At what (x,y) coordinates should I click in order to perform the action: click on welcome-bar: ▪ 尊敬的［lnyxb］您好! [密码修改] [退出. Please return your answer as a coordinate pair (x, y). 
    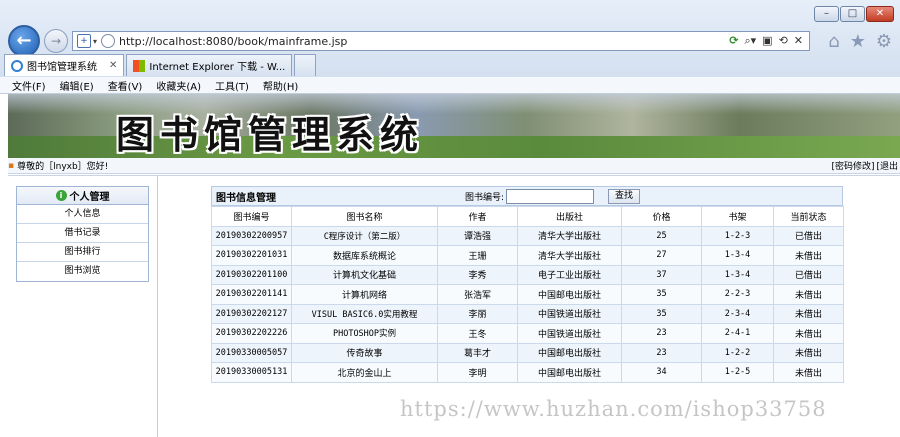
    Looking at the image, I should click on (454, 166).